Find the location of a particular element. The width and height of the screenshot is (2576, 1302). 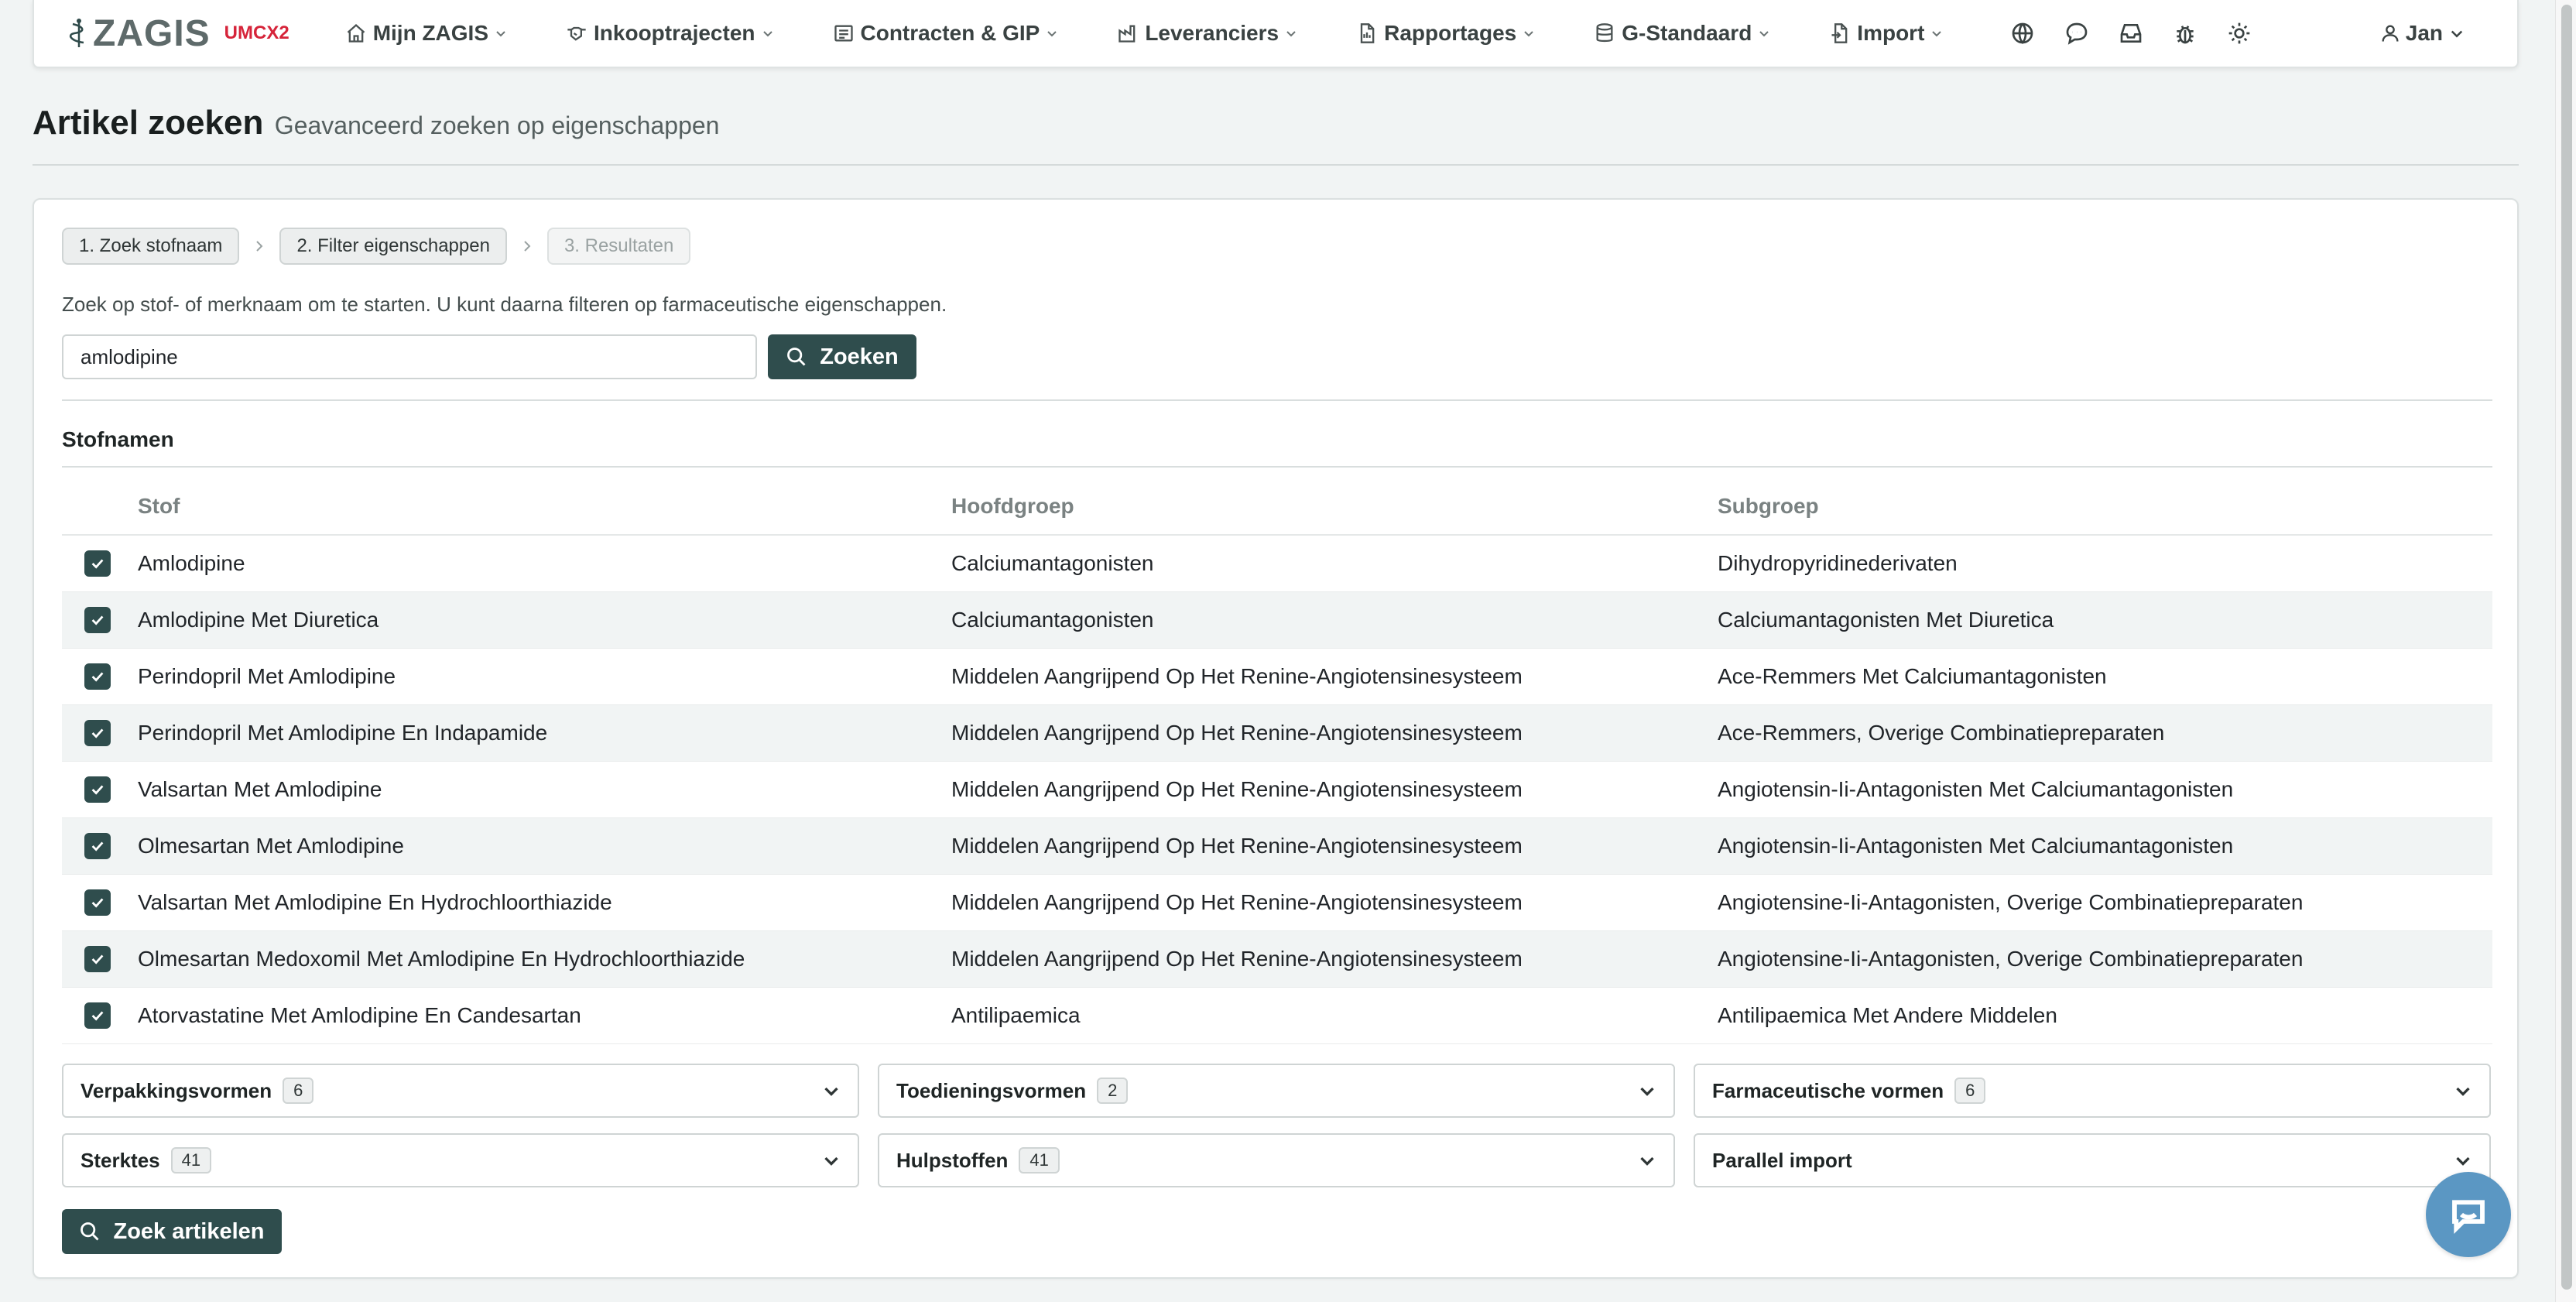

user-menu: Jan is located at coordinates (2422, 33).